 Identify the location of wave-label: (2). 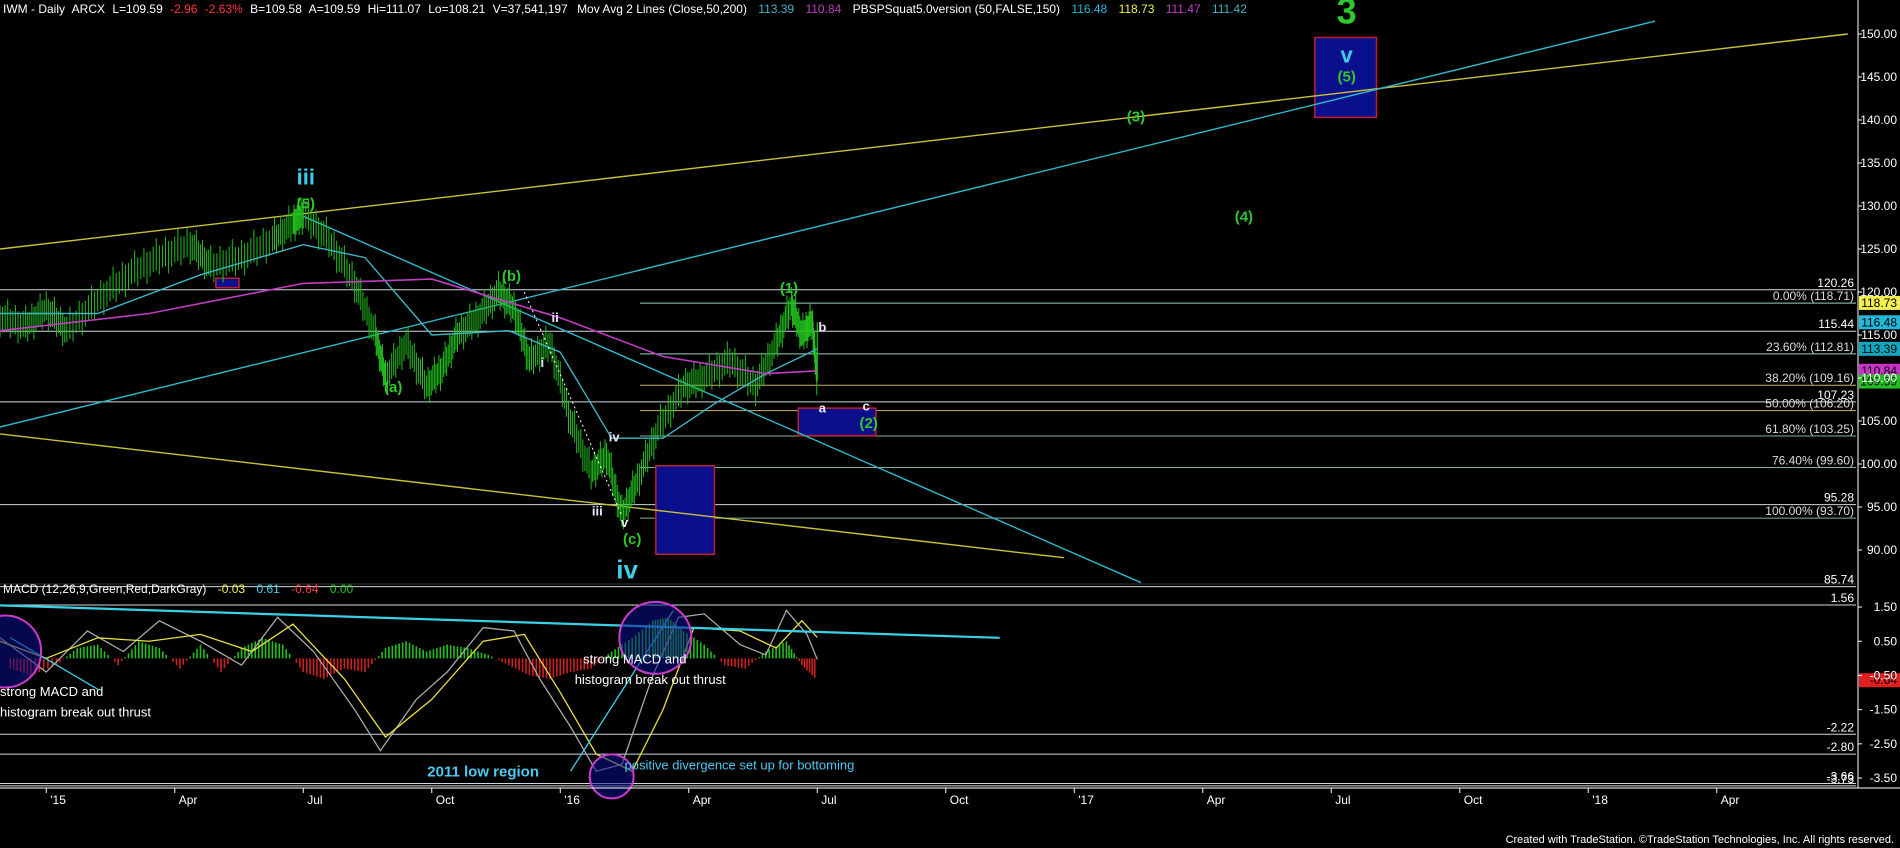
(868, 423).